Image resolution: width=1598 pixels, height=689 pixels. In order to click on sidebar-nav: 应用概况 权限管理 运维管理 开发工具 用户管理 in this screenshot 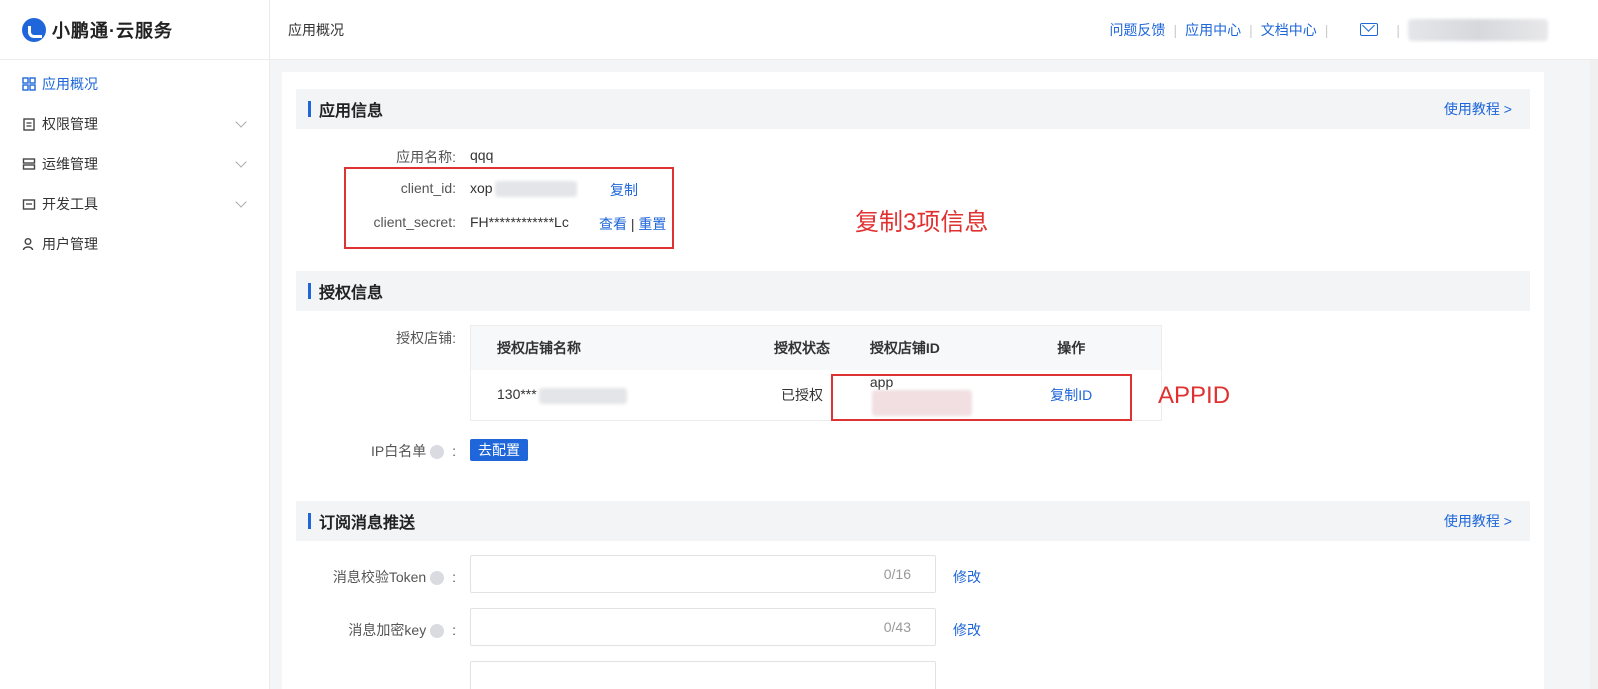, I will do `click(134, 162)`.